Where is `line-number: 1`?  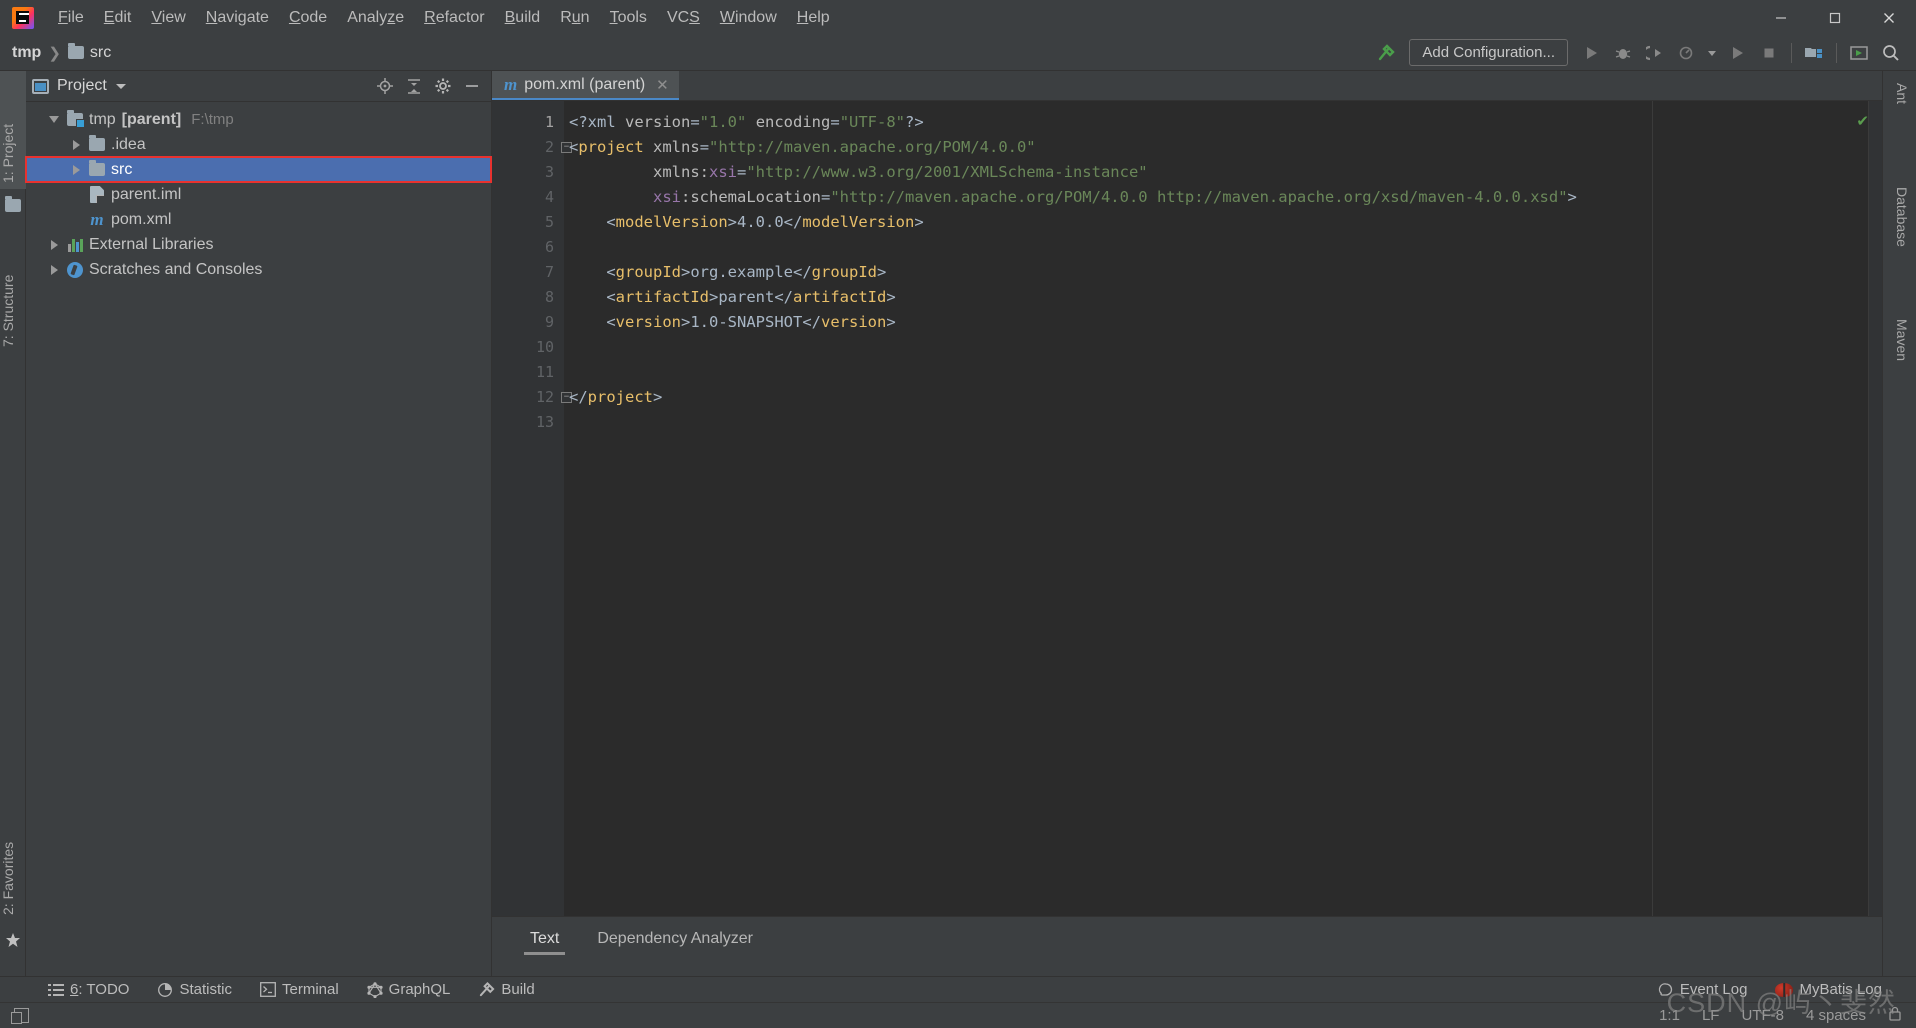
line-number: 1 is located at coordinates (528, 122).